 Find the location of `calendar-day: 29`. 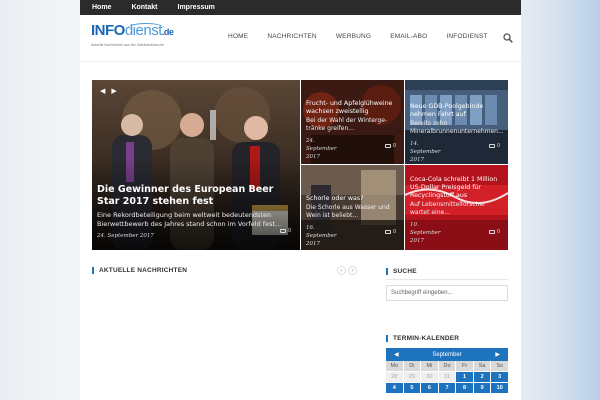

calendar-day: 29 is located at coordinates (412, 377).